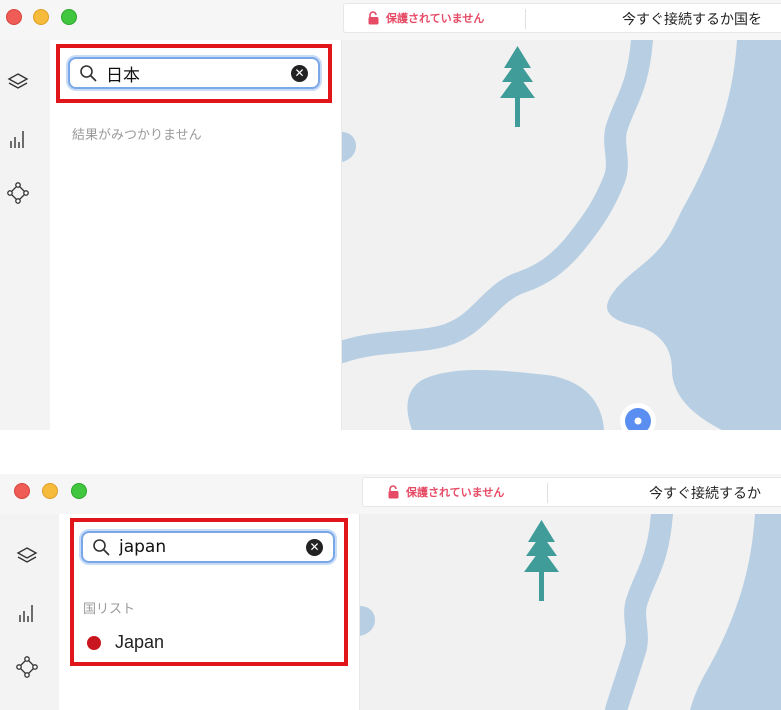 The image size is (781, 710). What do you see at coordinates (94, 642) in the screenshot?
I see `country-status-dot` at bounding box center [94, 642].